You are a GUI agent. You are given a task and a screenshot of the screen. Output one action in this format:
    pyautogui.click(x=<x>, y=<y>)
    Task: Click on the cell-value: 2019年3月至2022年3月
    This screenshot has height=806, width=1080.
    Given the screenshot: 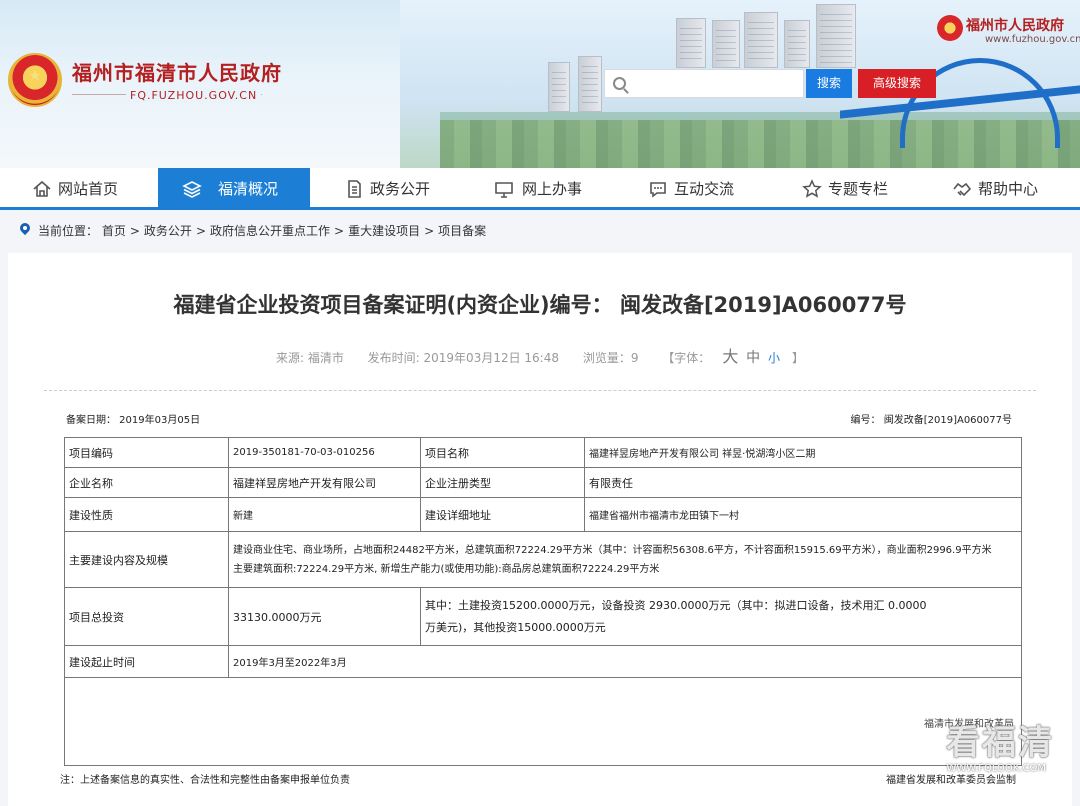 What is the action you would take?
    pyautogui.click(x=625, y=661)
    